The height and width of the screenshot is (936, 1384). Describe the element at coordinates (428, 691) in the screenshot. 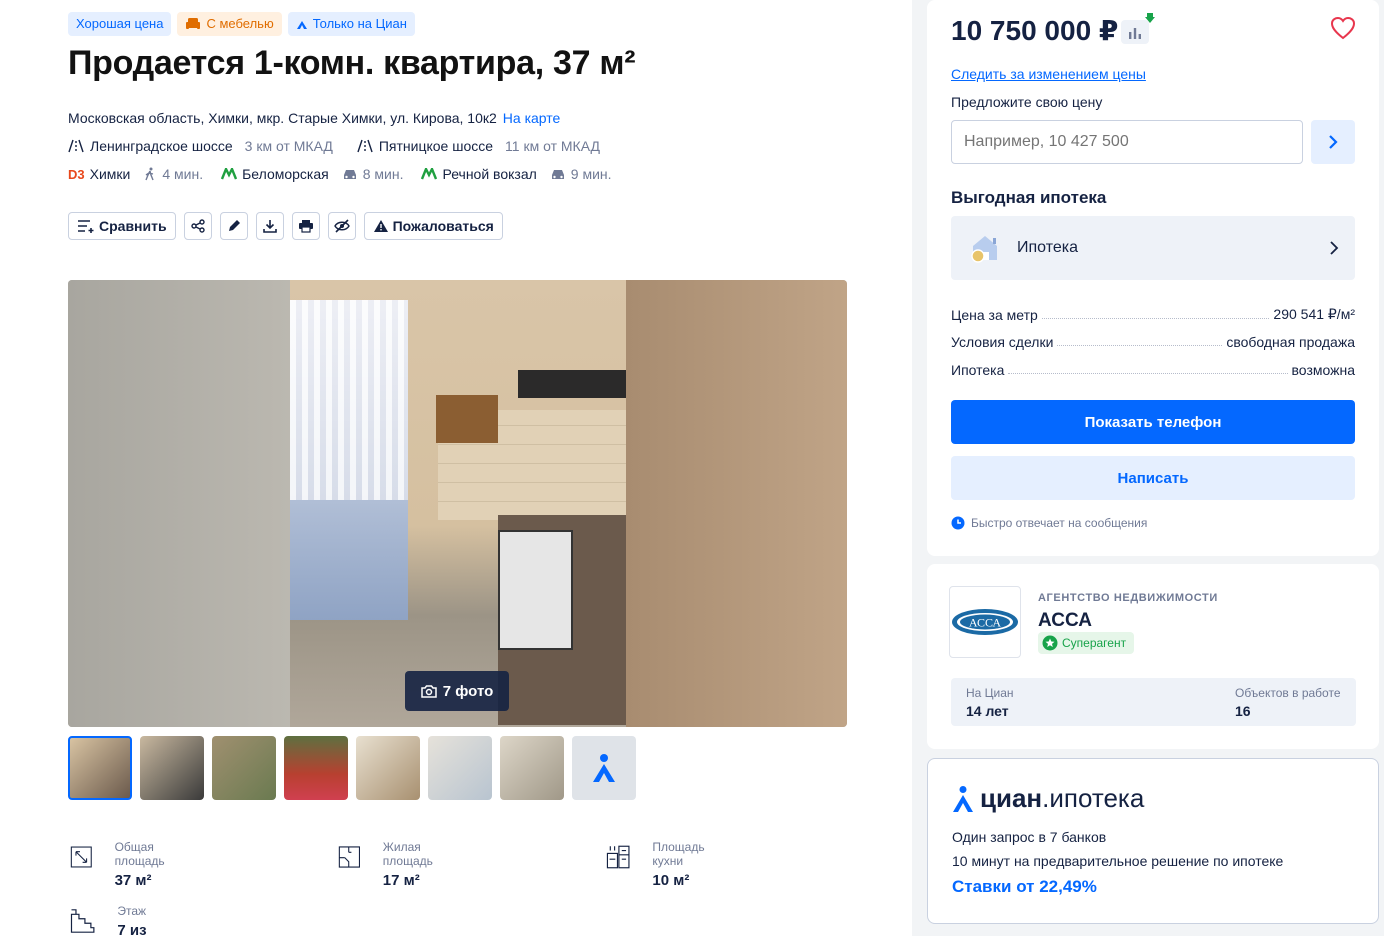

I see `camera-icon` at that location.